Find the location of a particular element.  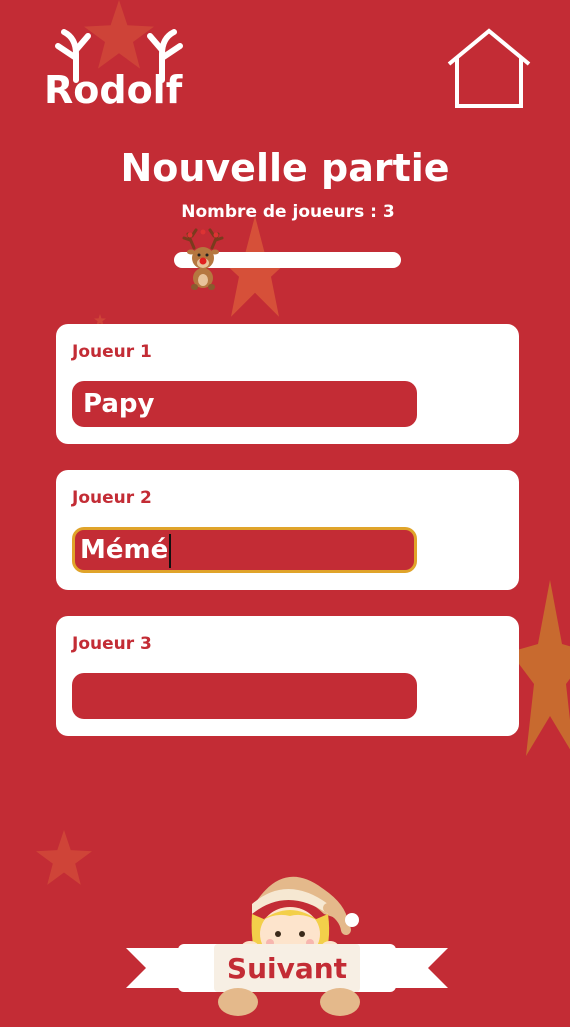

player-count-label: Nombre de joueurs : 3 is located at coordinates (288, 212).